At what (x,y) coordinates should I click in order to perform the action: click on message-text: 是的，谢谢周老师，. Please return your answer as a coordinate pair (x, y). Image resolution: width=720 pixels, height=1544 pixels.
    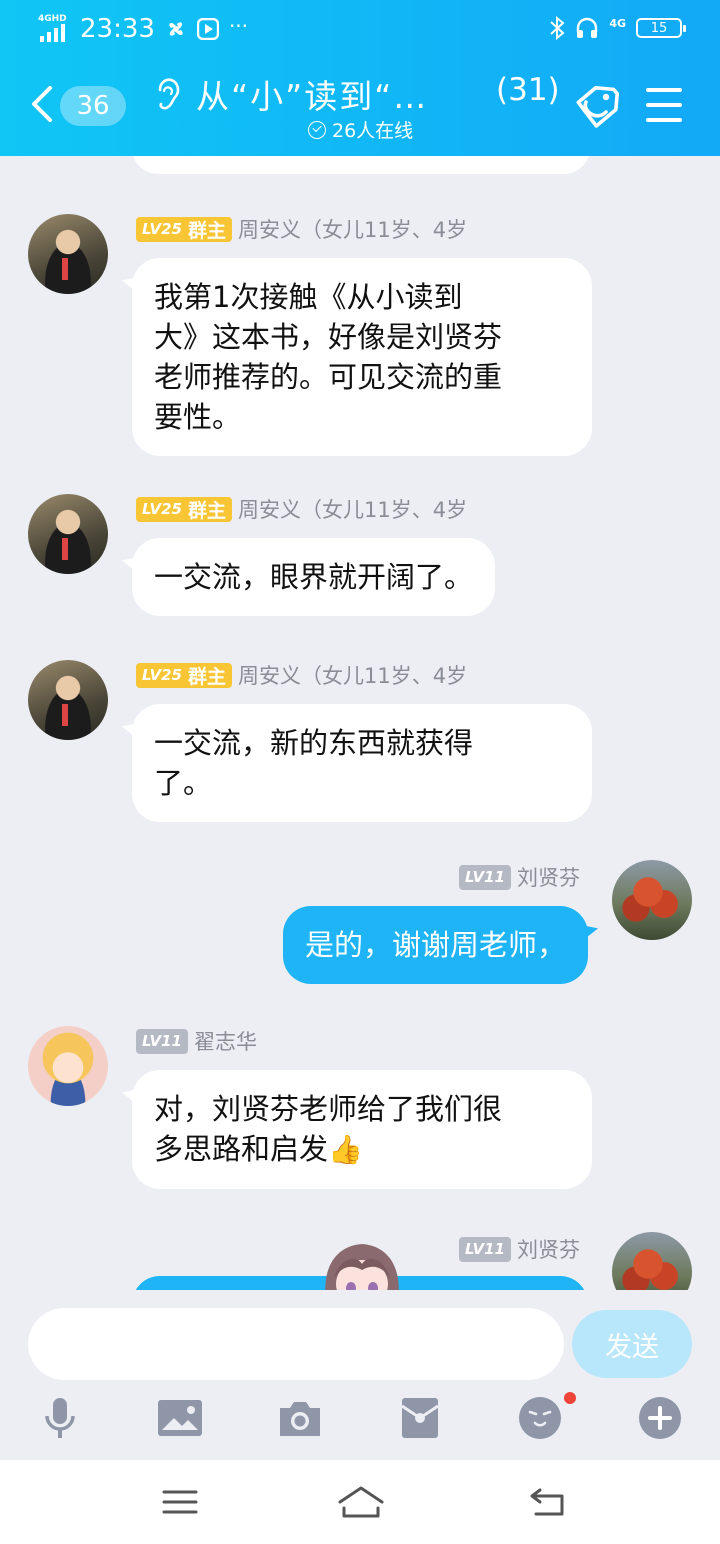
    Looking at the image, I should click on (435, 945).